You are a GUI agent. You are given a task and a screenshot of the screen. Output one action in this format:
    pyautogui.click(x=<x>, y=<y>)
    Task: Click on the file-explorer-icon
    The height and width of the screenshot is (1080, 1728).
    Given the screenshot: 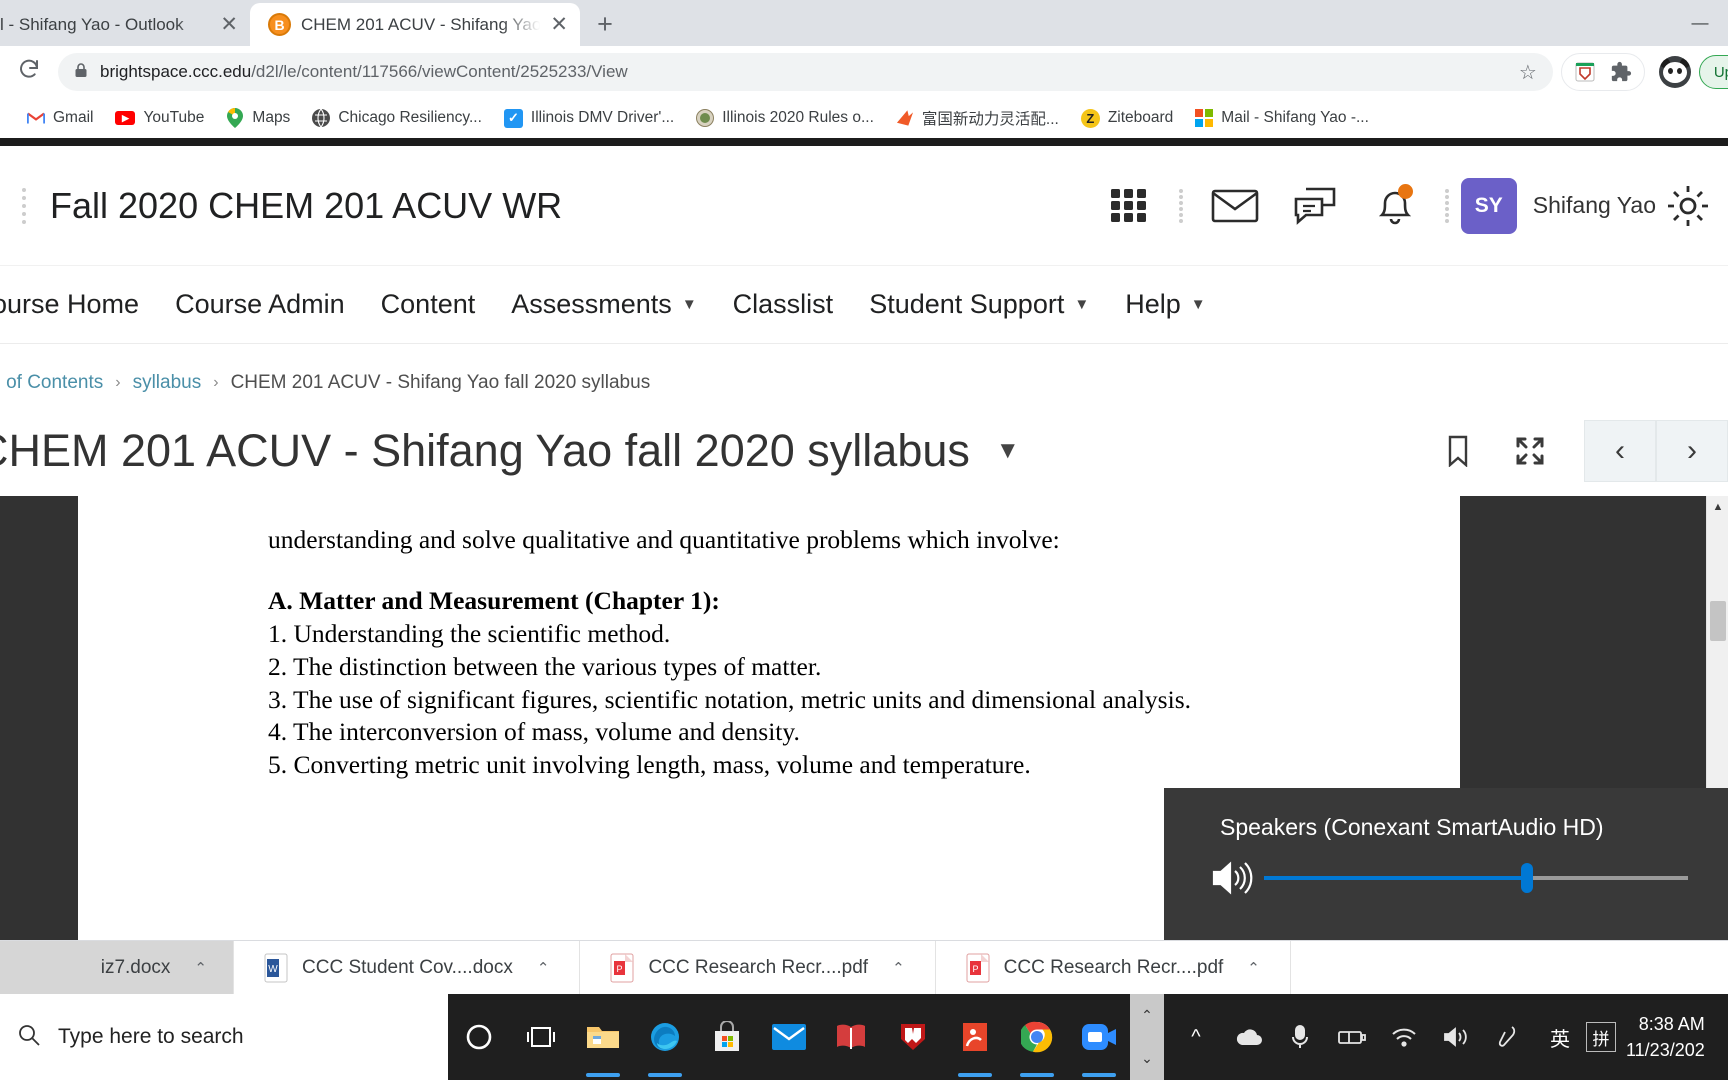 What is the action you would take?
    pyautogui.click(x=603, y=1037)
    